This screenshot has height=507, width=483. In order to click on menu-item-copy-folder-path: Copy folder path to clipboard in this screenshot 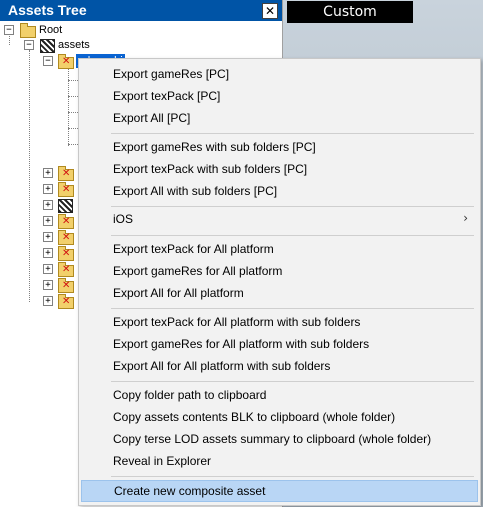, I will do `click(279, 396)`.